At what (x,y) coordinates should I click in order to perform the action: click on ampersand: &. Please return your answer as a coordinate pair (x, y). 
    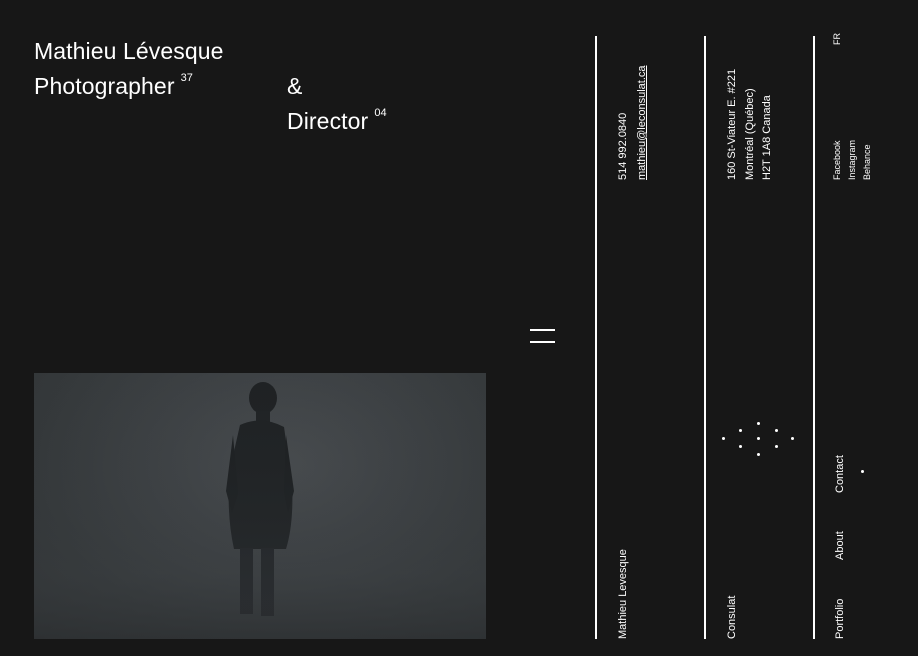
    Looking at the image, I should click on (295, 86).